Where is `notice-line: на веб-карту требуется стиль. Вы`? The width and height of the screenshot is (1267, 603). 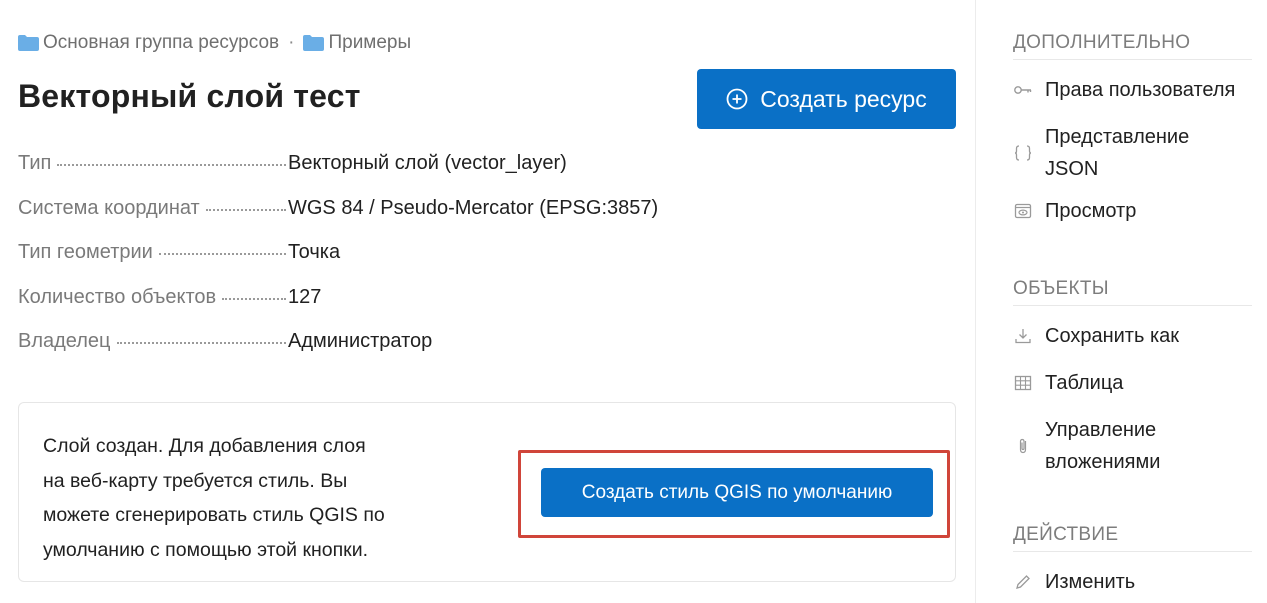 notice-line: на веб-карту требуется стиль. Вы is located at coordinates (195, 480).